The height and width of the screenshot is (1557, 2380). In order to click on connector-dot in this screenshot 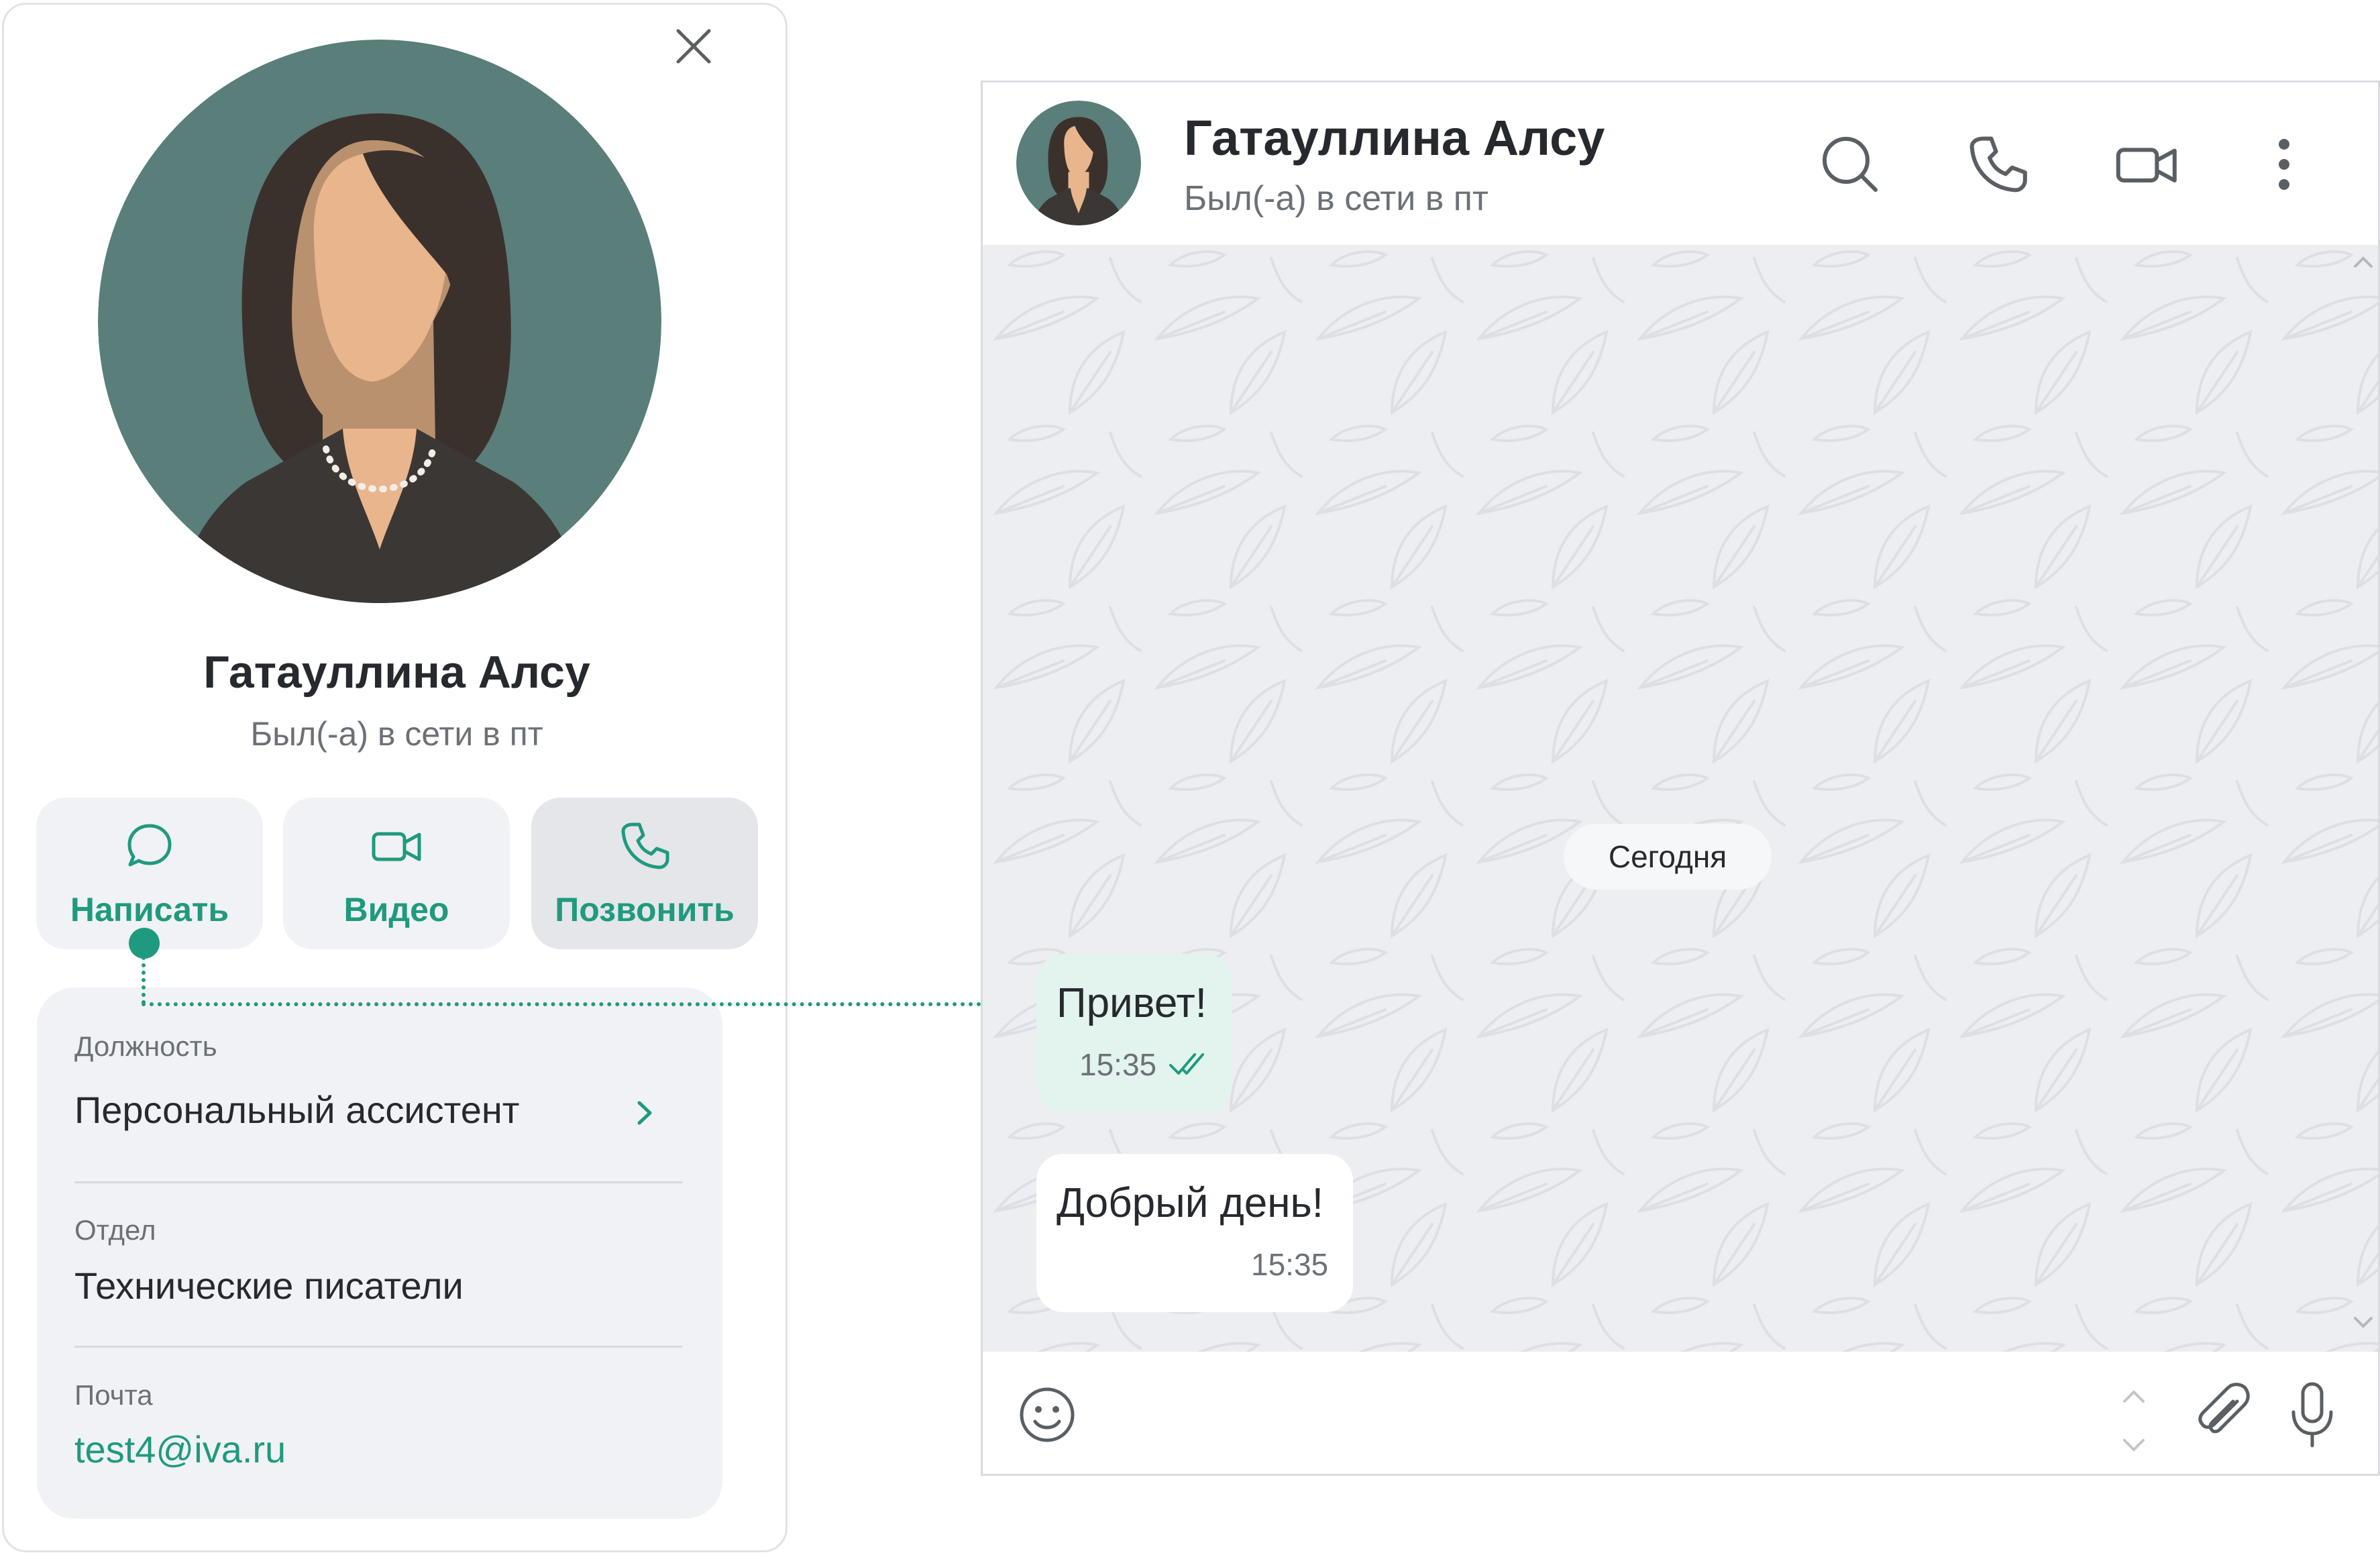, I will do `click(144, 943)`.